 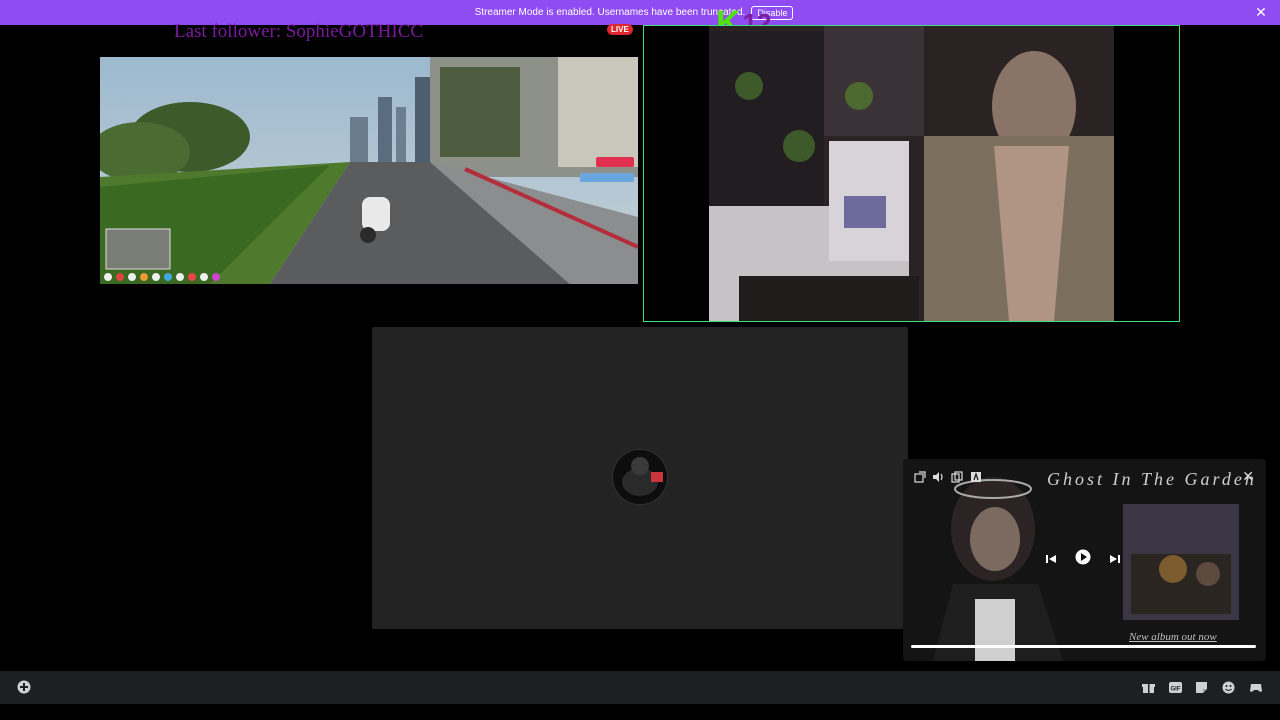 What do you see at coordinates (1051, 561) in the screenshot?
I see `previous-icon` at bounding box center [1051, 561].